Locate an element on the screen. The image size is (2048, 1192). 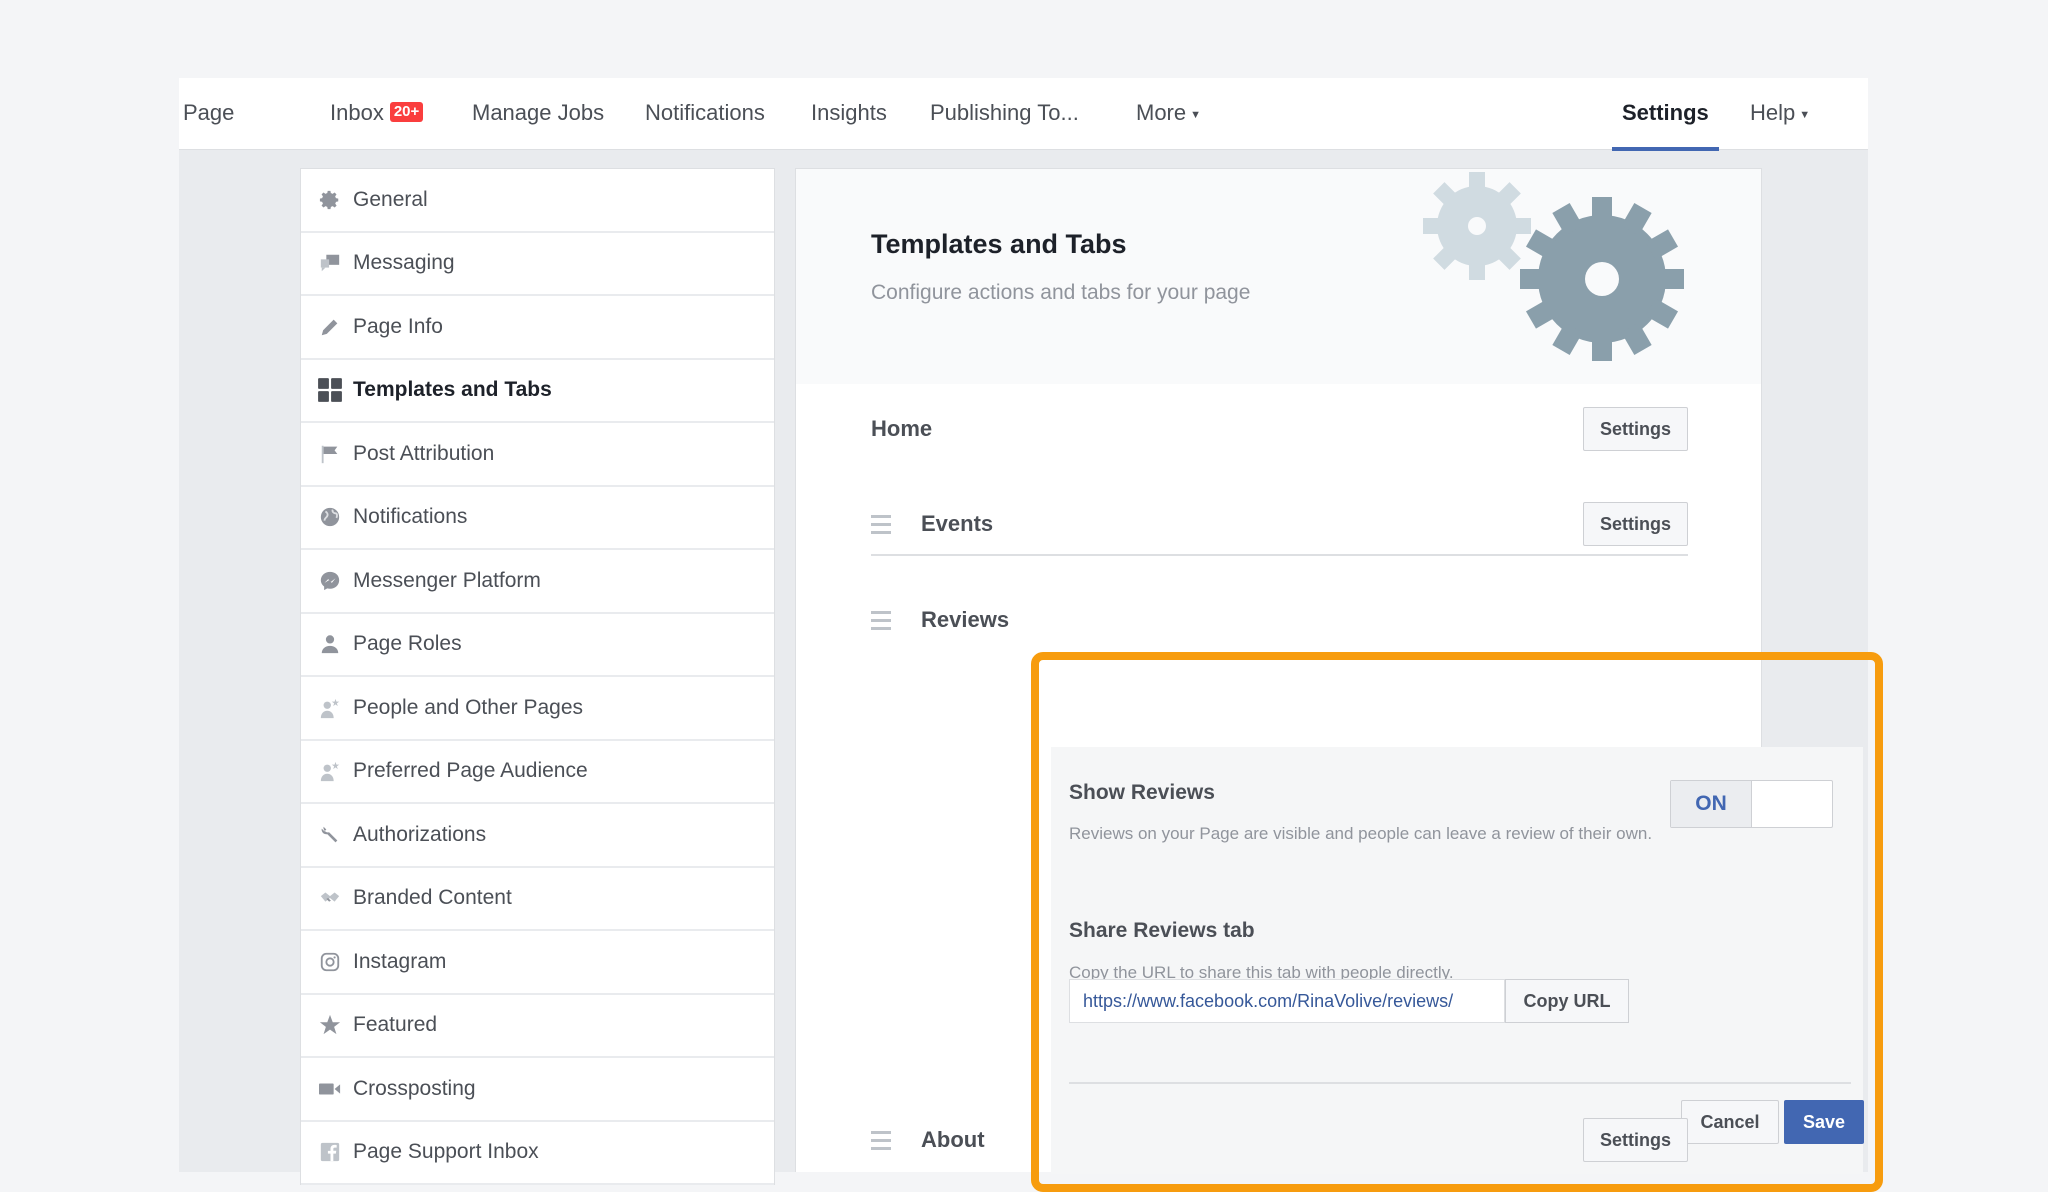
sidebar-item-label: Branded Content is located at coordinates (432, 898).